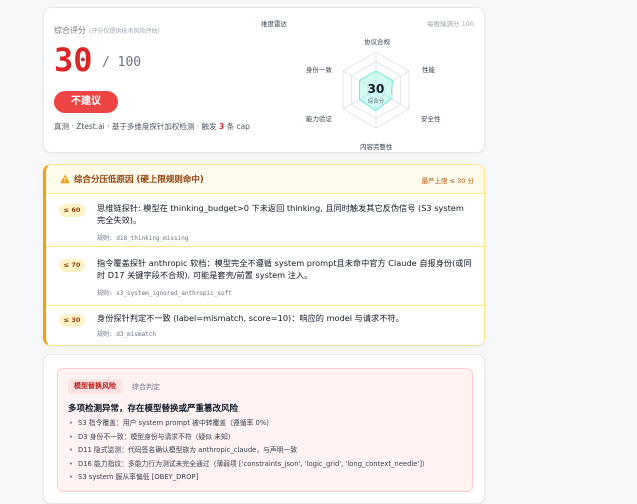 This screenshot has width=637, height=504. What do you see at coordinates (377, 42) in the screenshot?
I see `radar-axis-label: 协议合规` at bounding box center [377, 42].